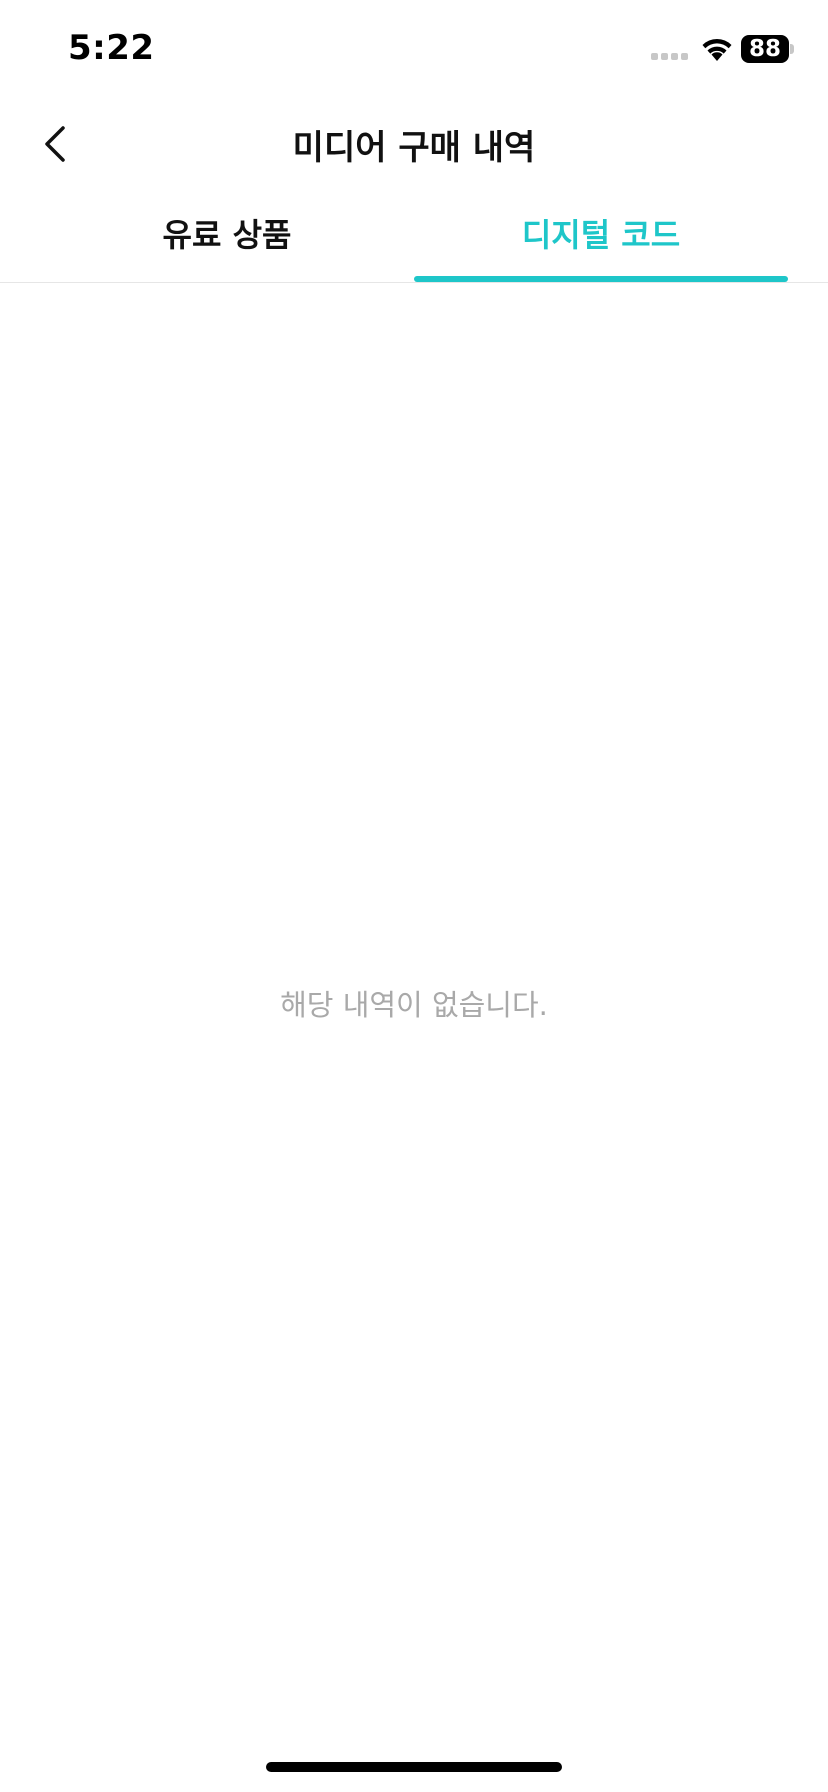 The width and height of the screenshot is (828, 1792). I want to click on status-time: 5:22, so click(111, 48).